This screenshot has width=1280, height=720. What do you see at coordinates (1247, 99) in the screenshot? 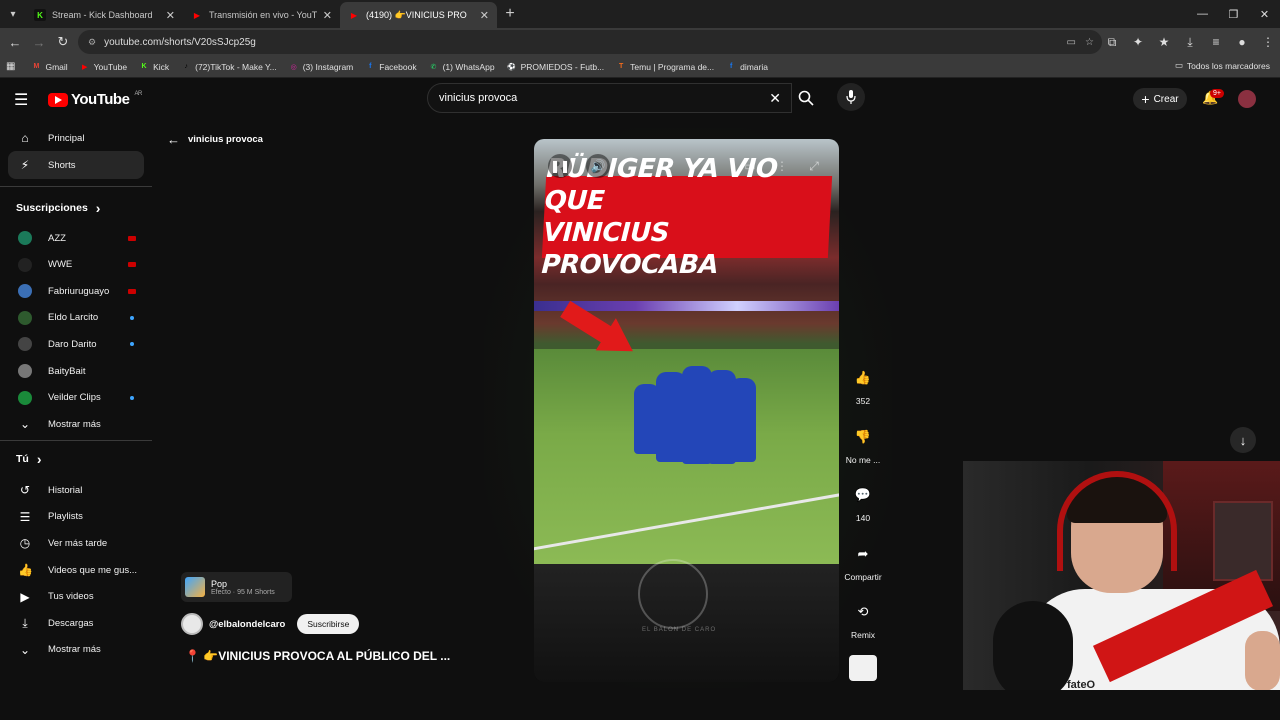
I see `account-avatar` at bounding box center [1247, 99].